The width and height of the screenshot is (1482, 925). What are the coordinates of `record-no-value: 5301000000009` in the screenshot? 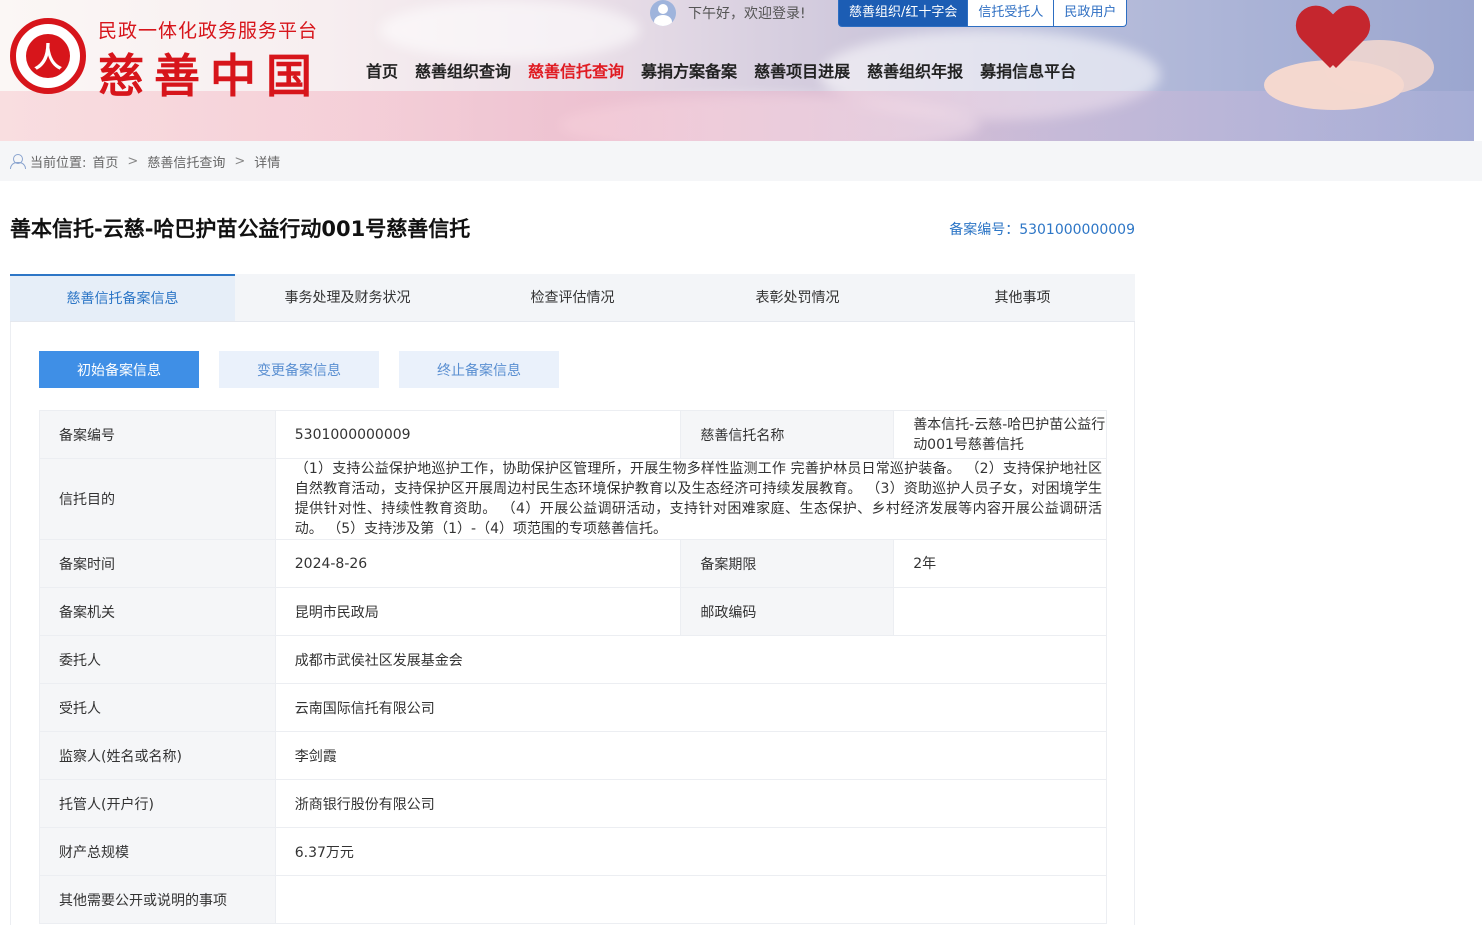 It's located at (478, 434).